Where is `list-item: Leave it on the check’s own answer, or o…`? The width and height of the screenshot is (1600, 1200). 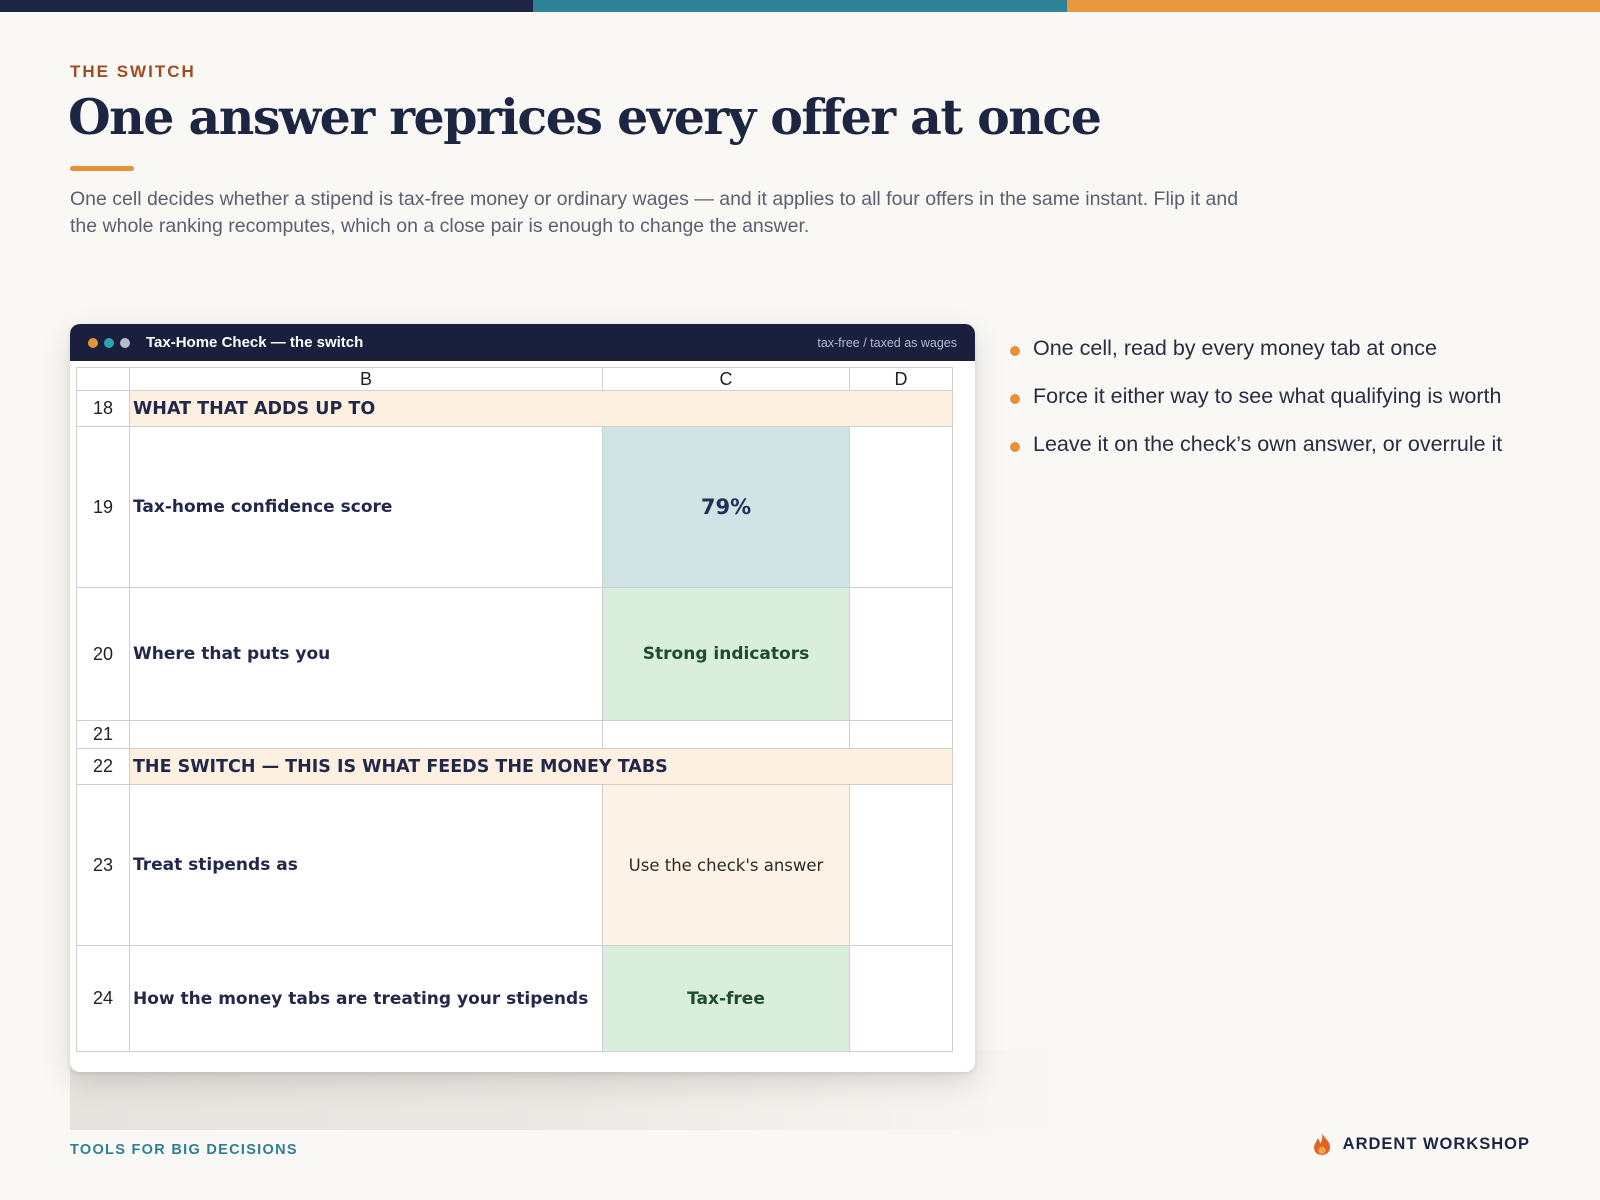
list-item: Leave it on the check’s own answer, or o… is located at coordinates (1255, 456).